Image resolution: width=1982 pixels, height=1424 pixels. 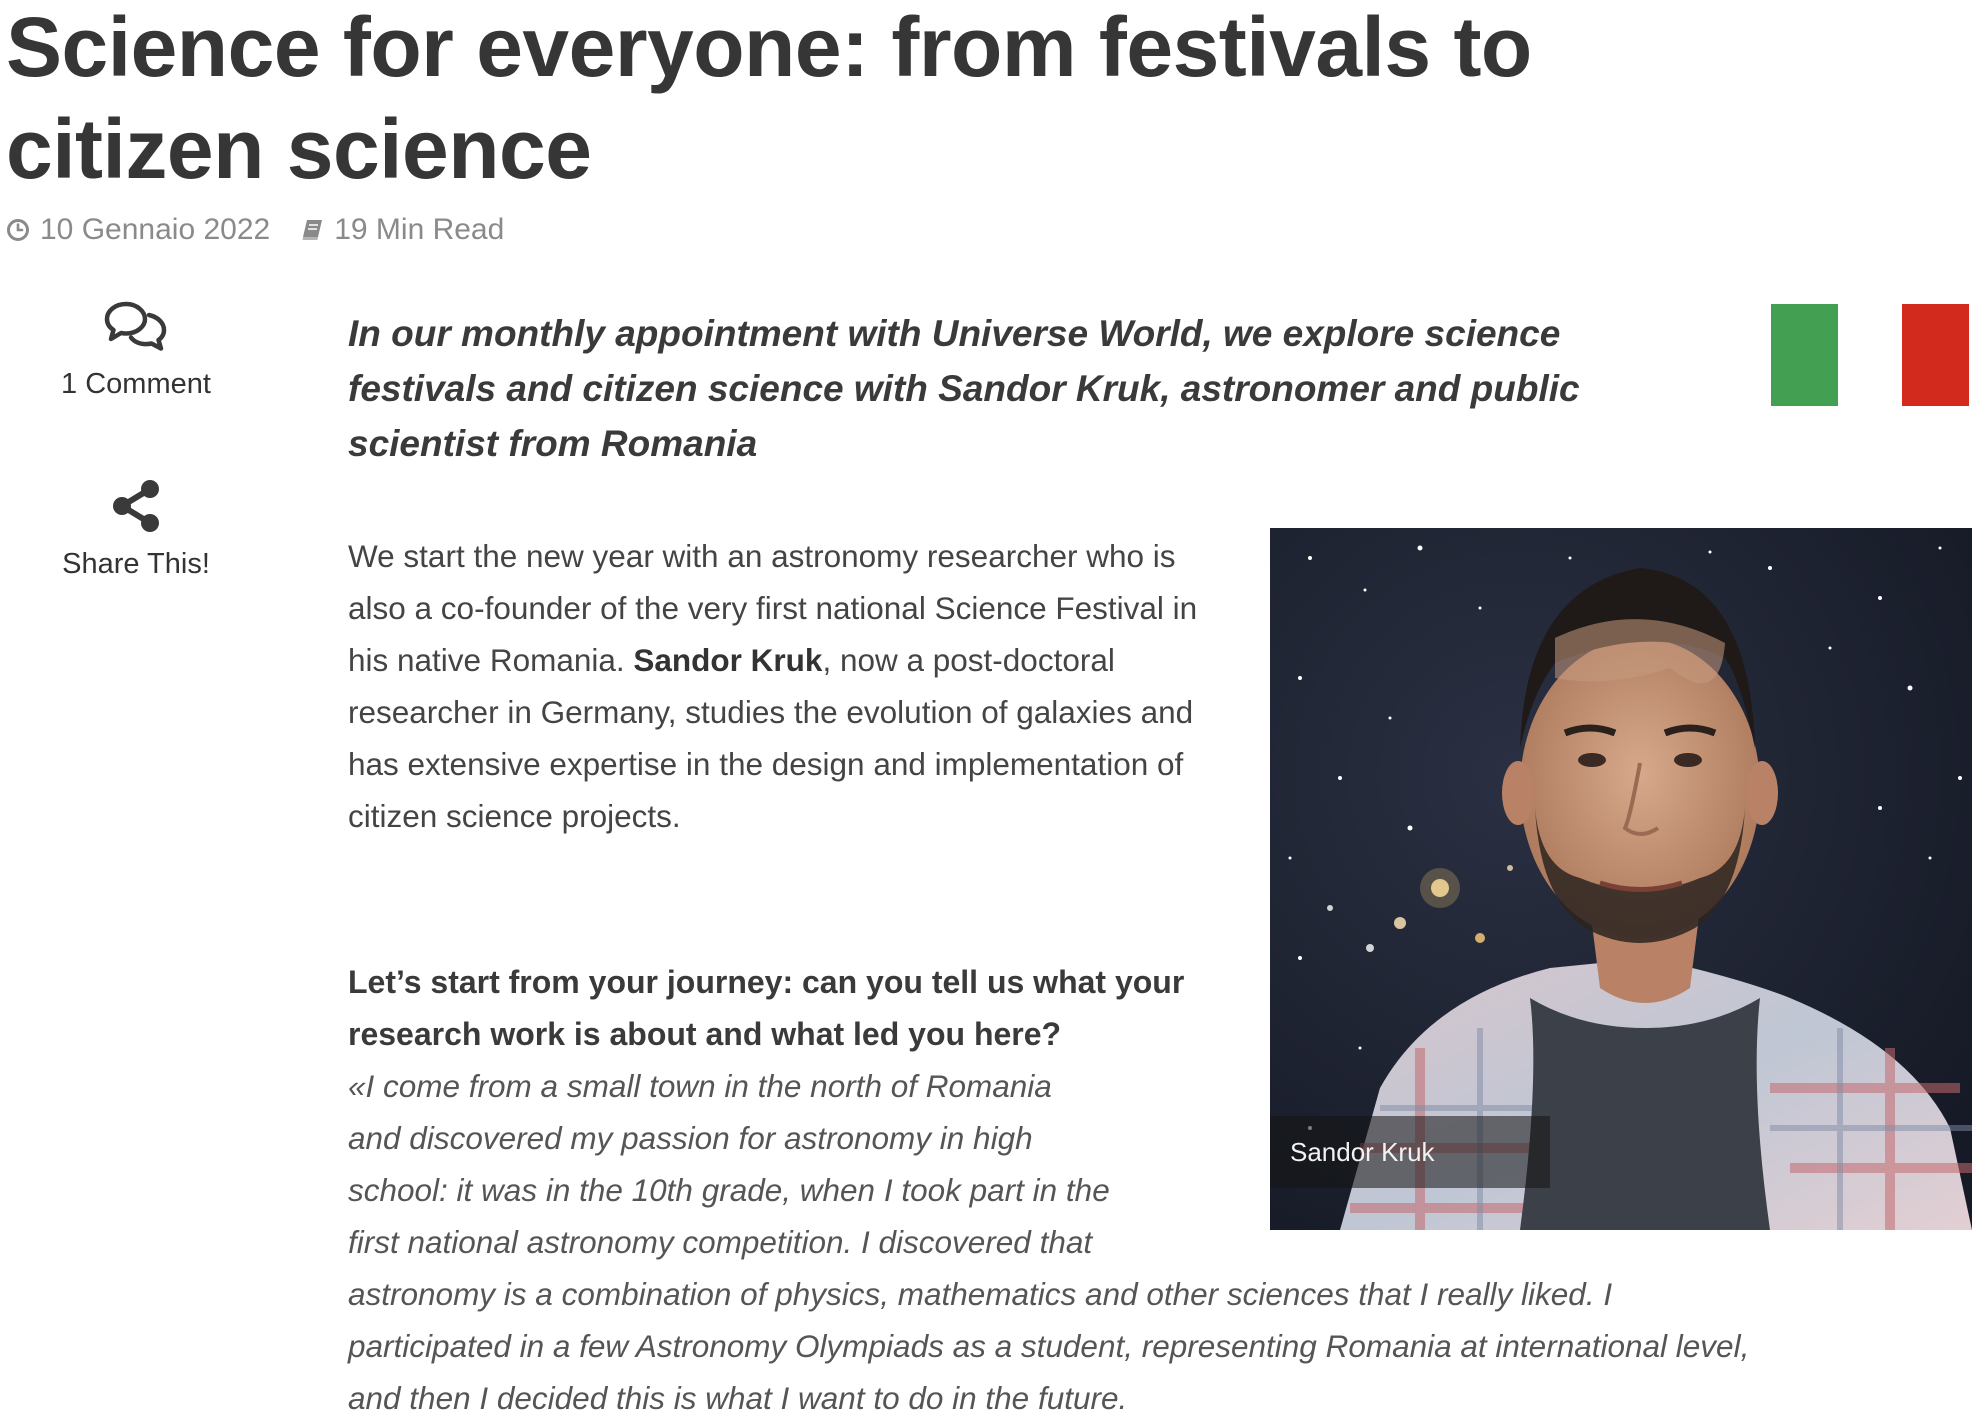 I want to click on language-flag, so click(x=1870, y=355).